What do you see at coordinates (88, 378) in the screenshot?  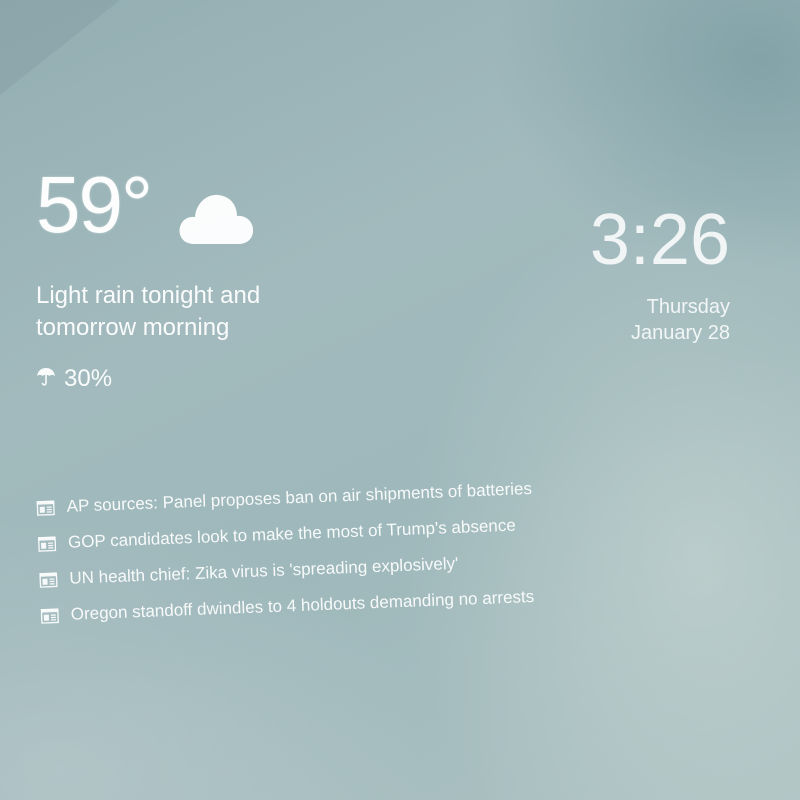 I see `precipitation-value: 30%` at bounding box center [88, 378].